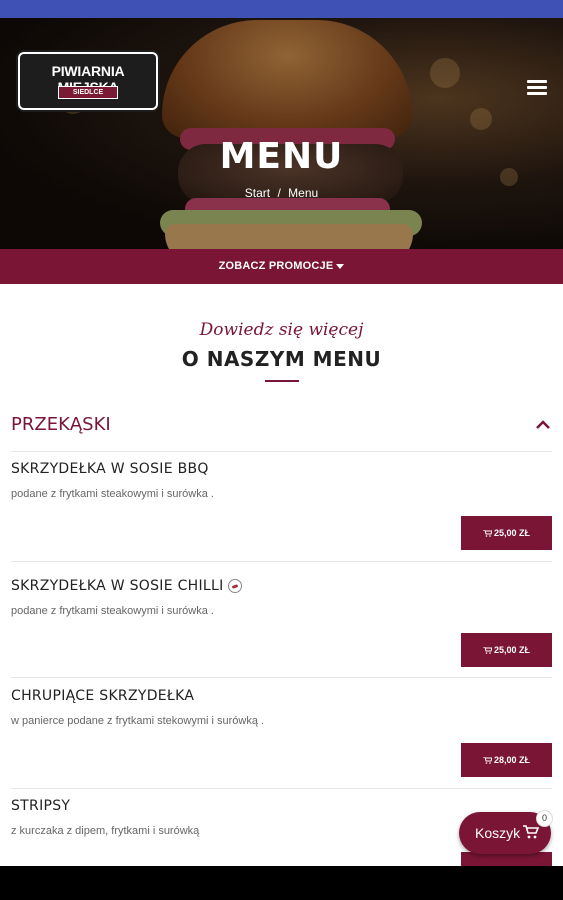 This screenshot has height=900, width=563. What do you see at coordinates (276, 266) in the screenshot?
I see `promotions-label: ZOBACZ PROMOCJE` at bounding box center [276, 266].